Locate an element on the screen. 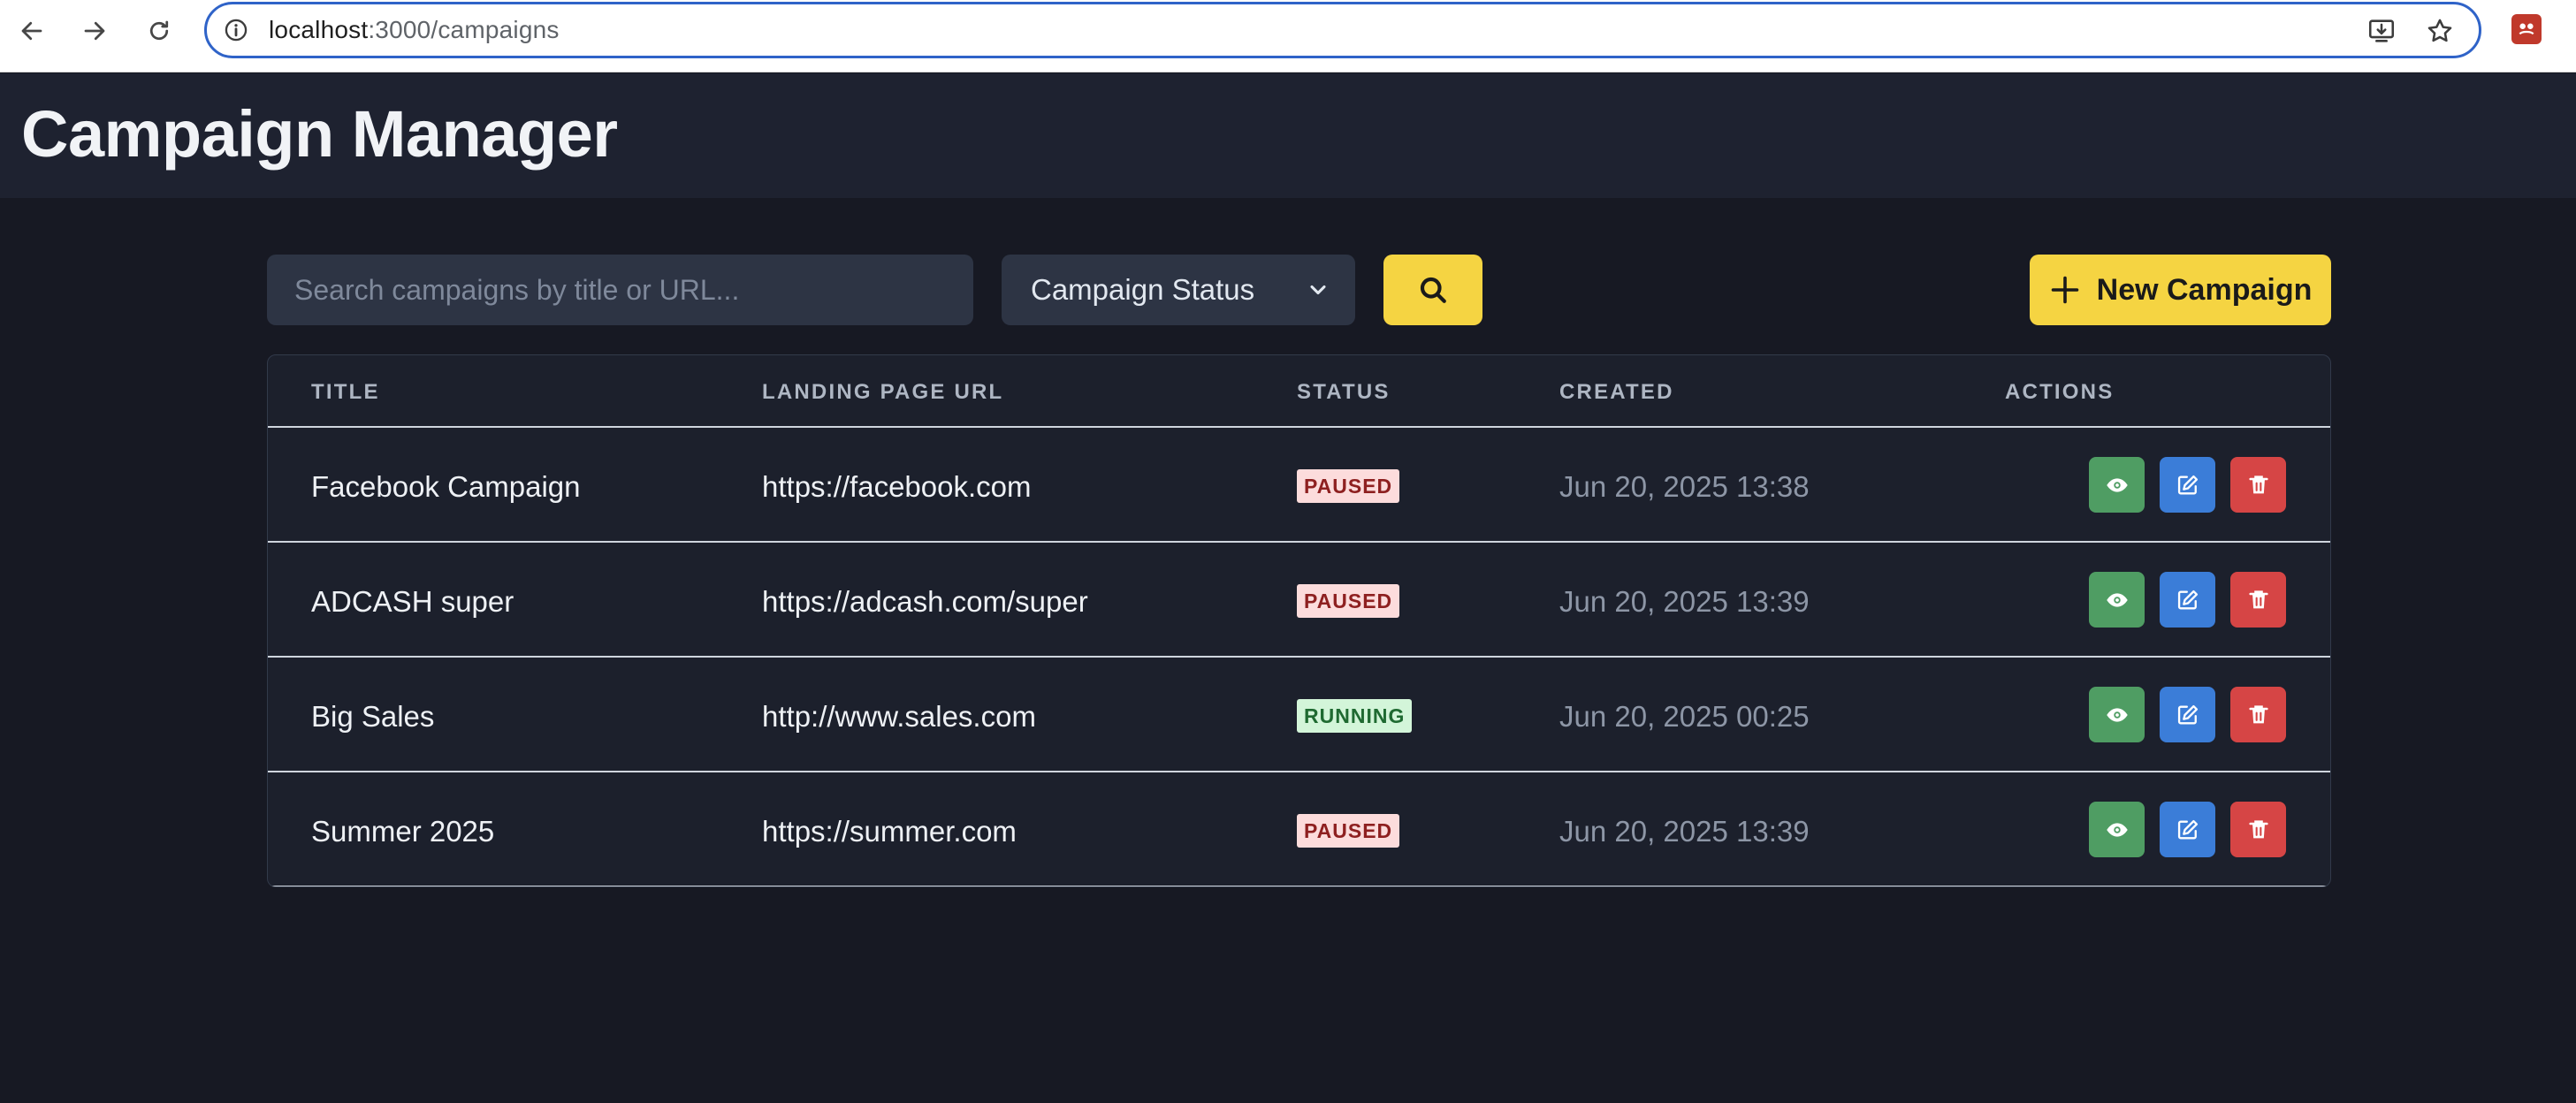 The height and width of the screenshot is (1103, 2576). search-icon is located at coordinates (1433, 290).